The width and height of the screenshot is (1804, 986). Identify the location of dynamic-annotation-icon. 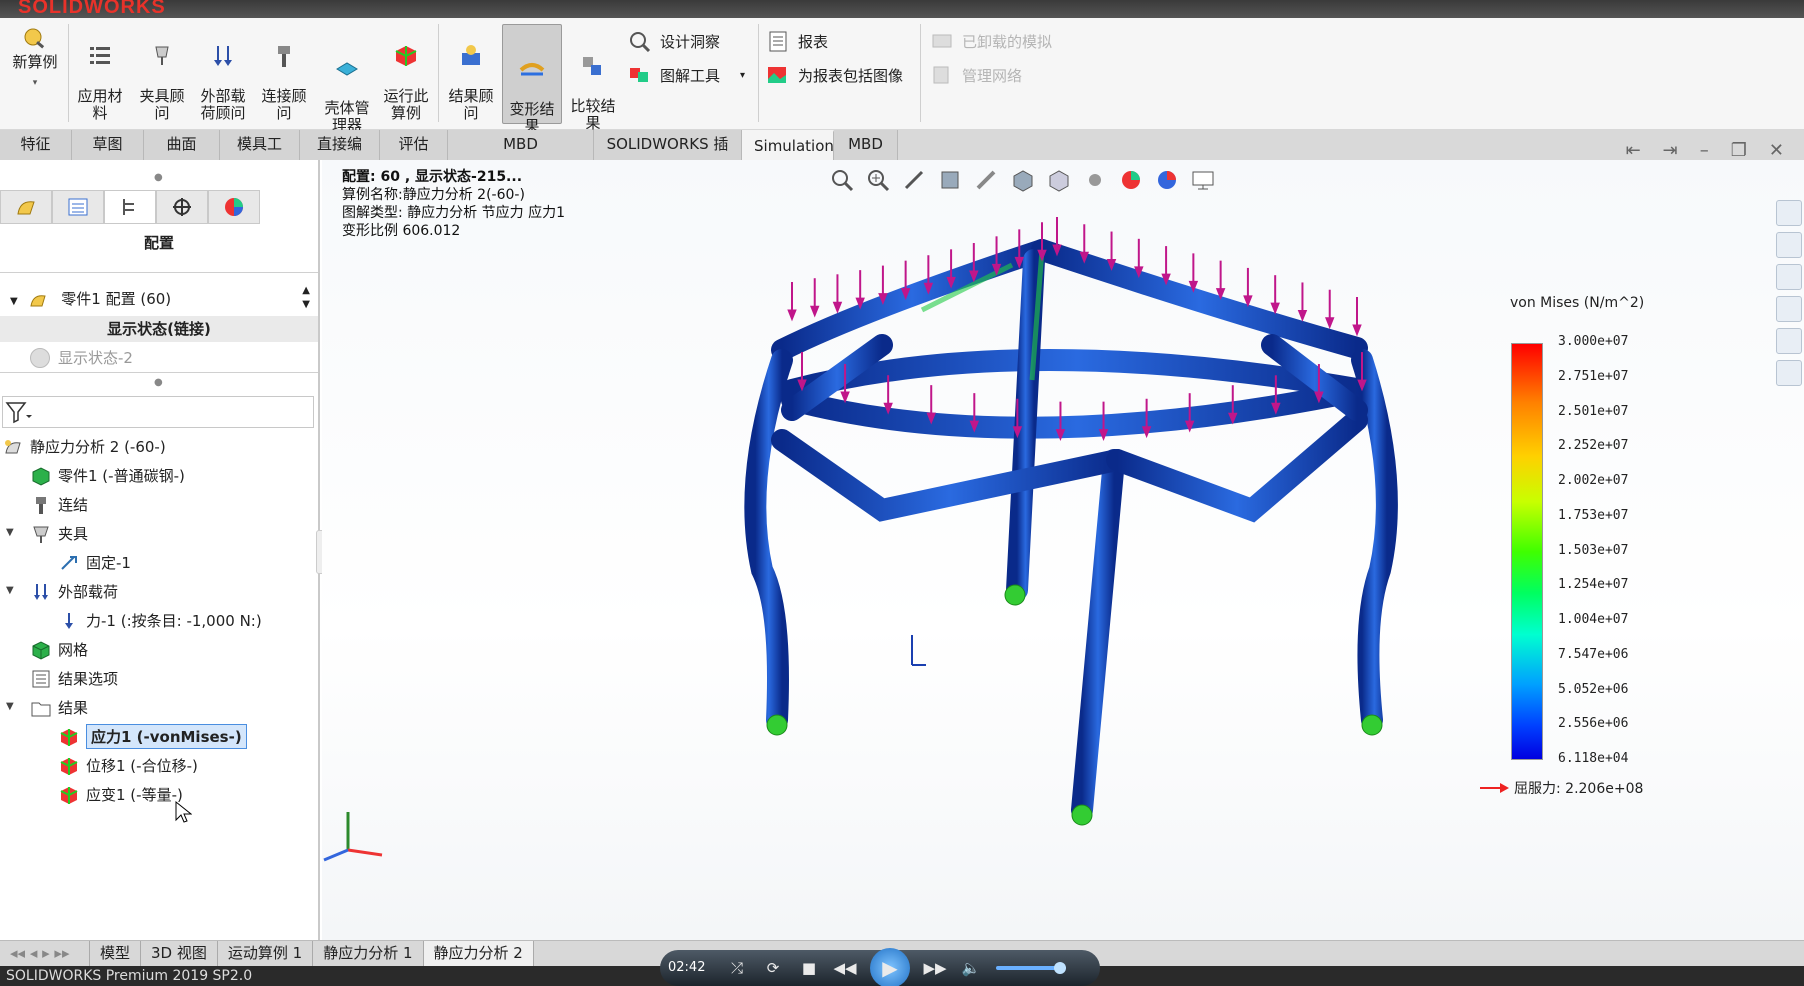
(987, 180).